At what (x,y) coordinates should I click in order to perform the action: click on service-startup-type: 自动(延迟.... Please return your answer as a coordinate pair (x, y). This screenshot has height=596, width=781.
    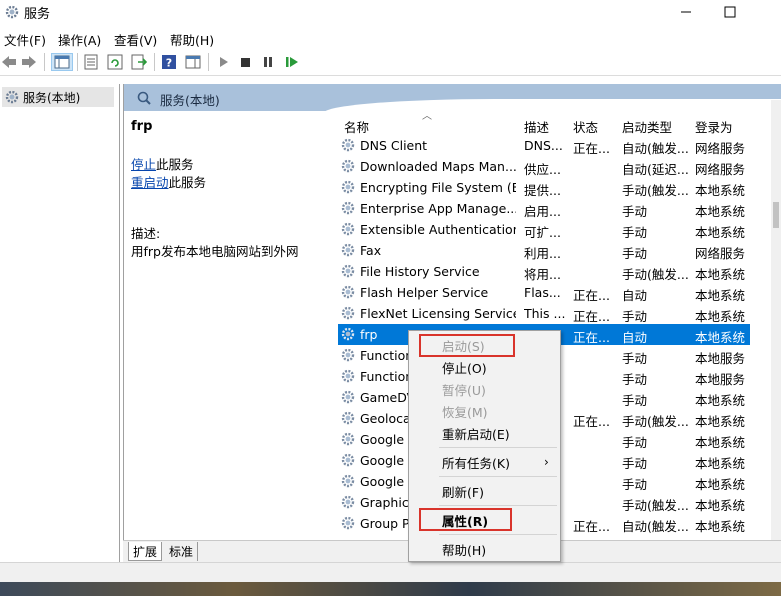
    Looking at the image, I should click on (655, 169).